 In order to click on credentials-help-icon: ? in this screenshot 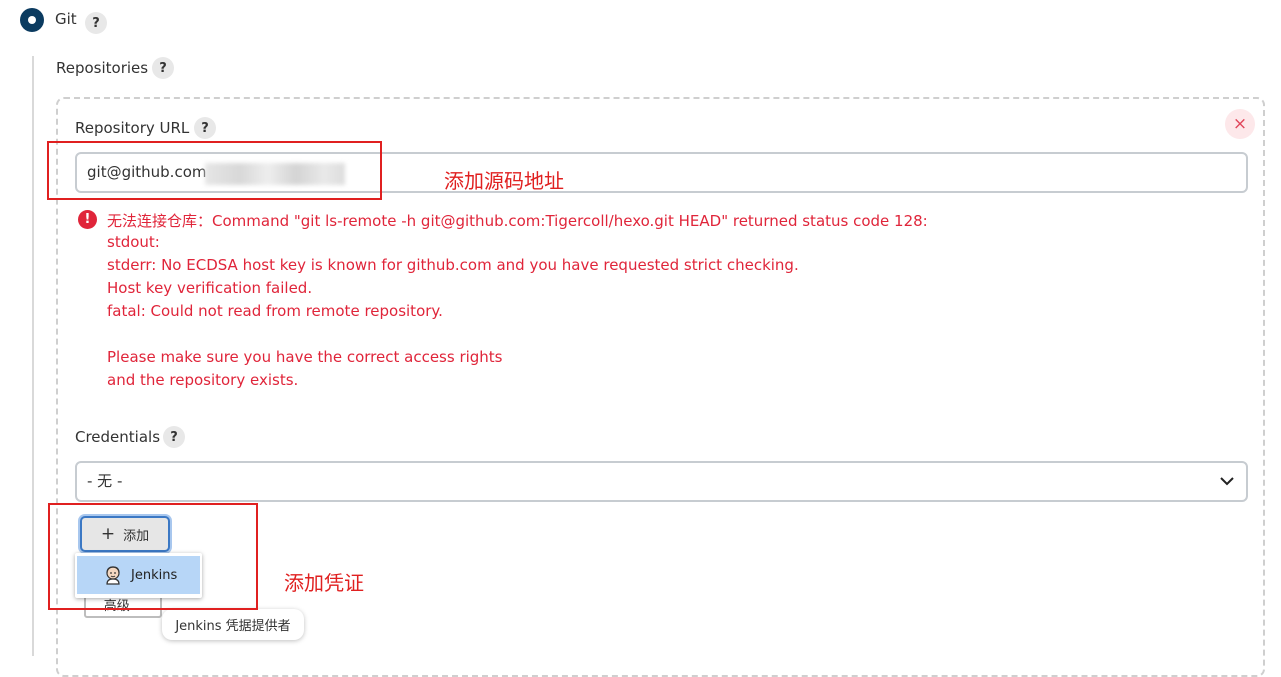, I will do `click(174, 437)`.